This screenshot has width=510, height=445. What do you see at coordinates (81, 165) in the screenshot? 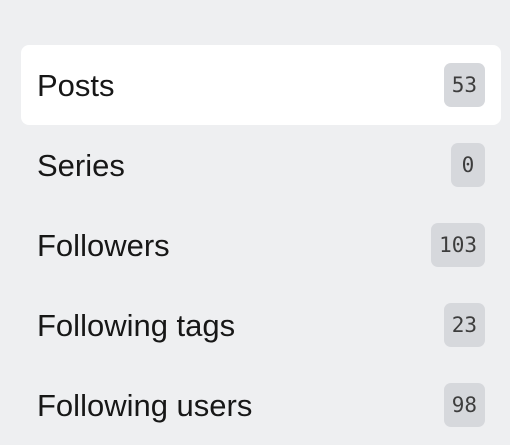
I see `nav-item-label: Series` at bounding box center [81, 165].